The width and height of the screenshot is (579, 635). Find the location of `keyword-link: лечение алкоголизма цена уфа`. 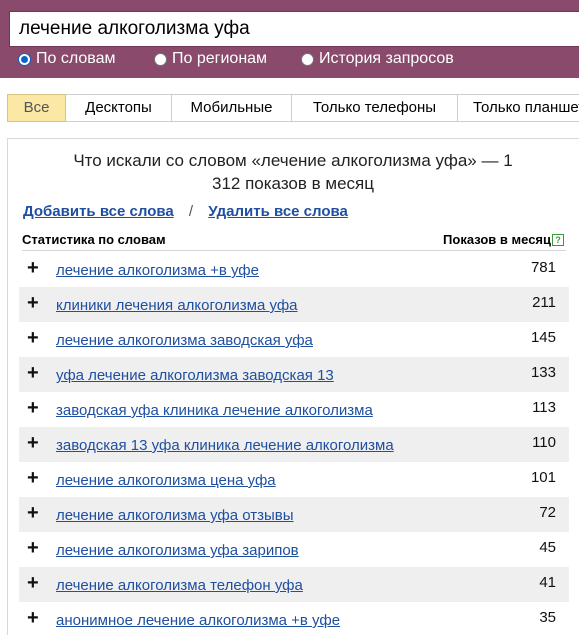

keyword-link: лечение алкоголизма цена уфа is located at coordinates (166, 480).